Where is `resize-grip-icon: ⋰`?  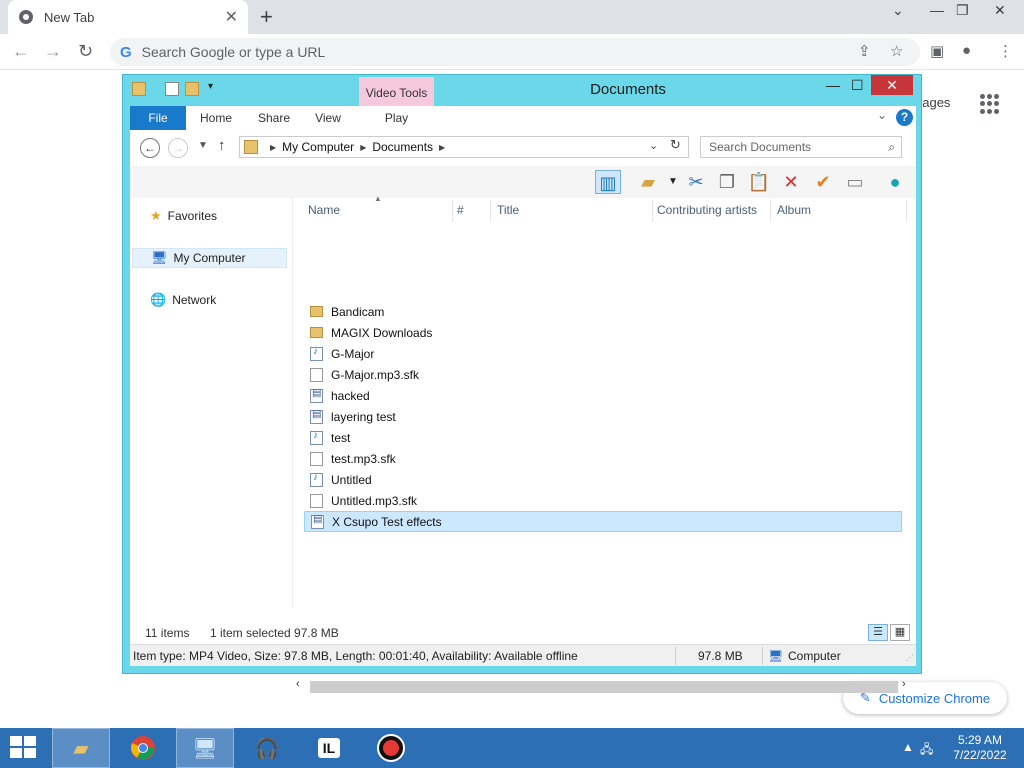
resize-grip-icon: ⋰ is located at coordinates (910, 657).